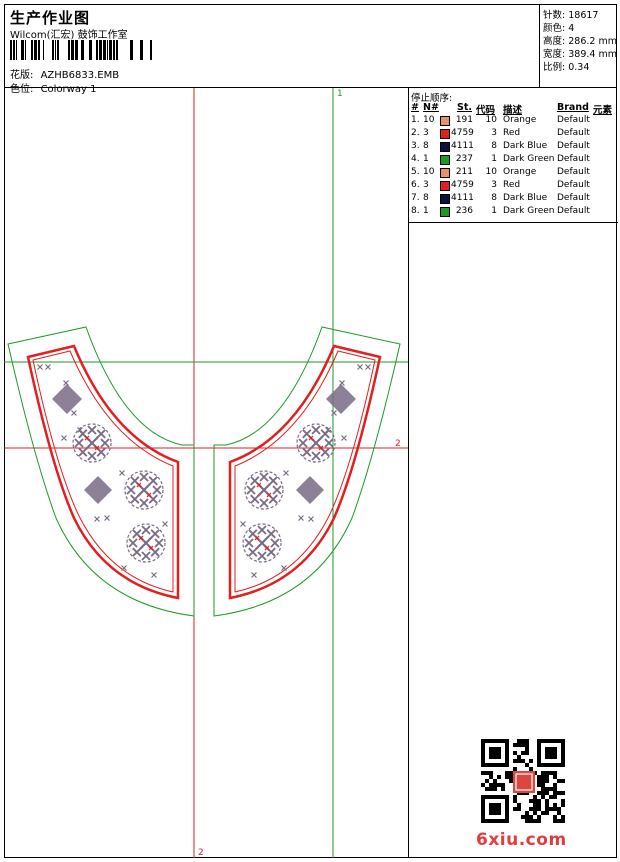 The height and width of the screenshot is (862, 620). I want to click on row-index: 1., so click(415, 120).